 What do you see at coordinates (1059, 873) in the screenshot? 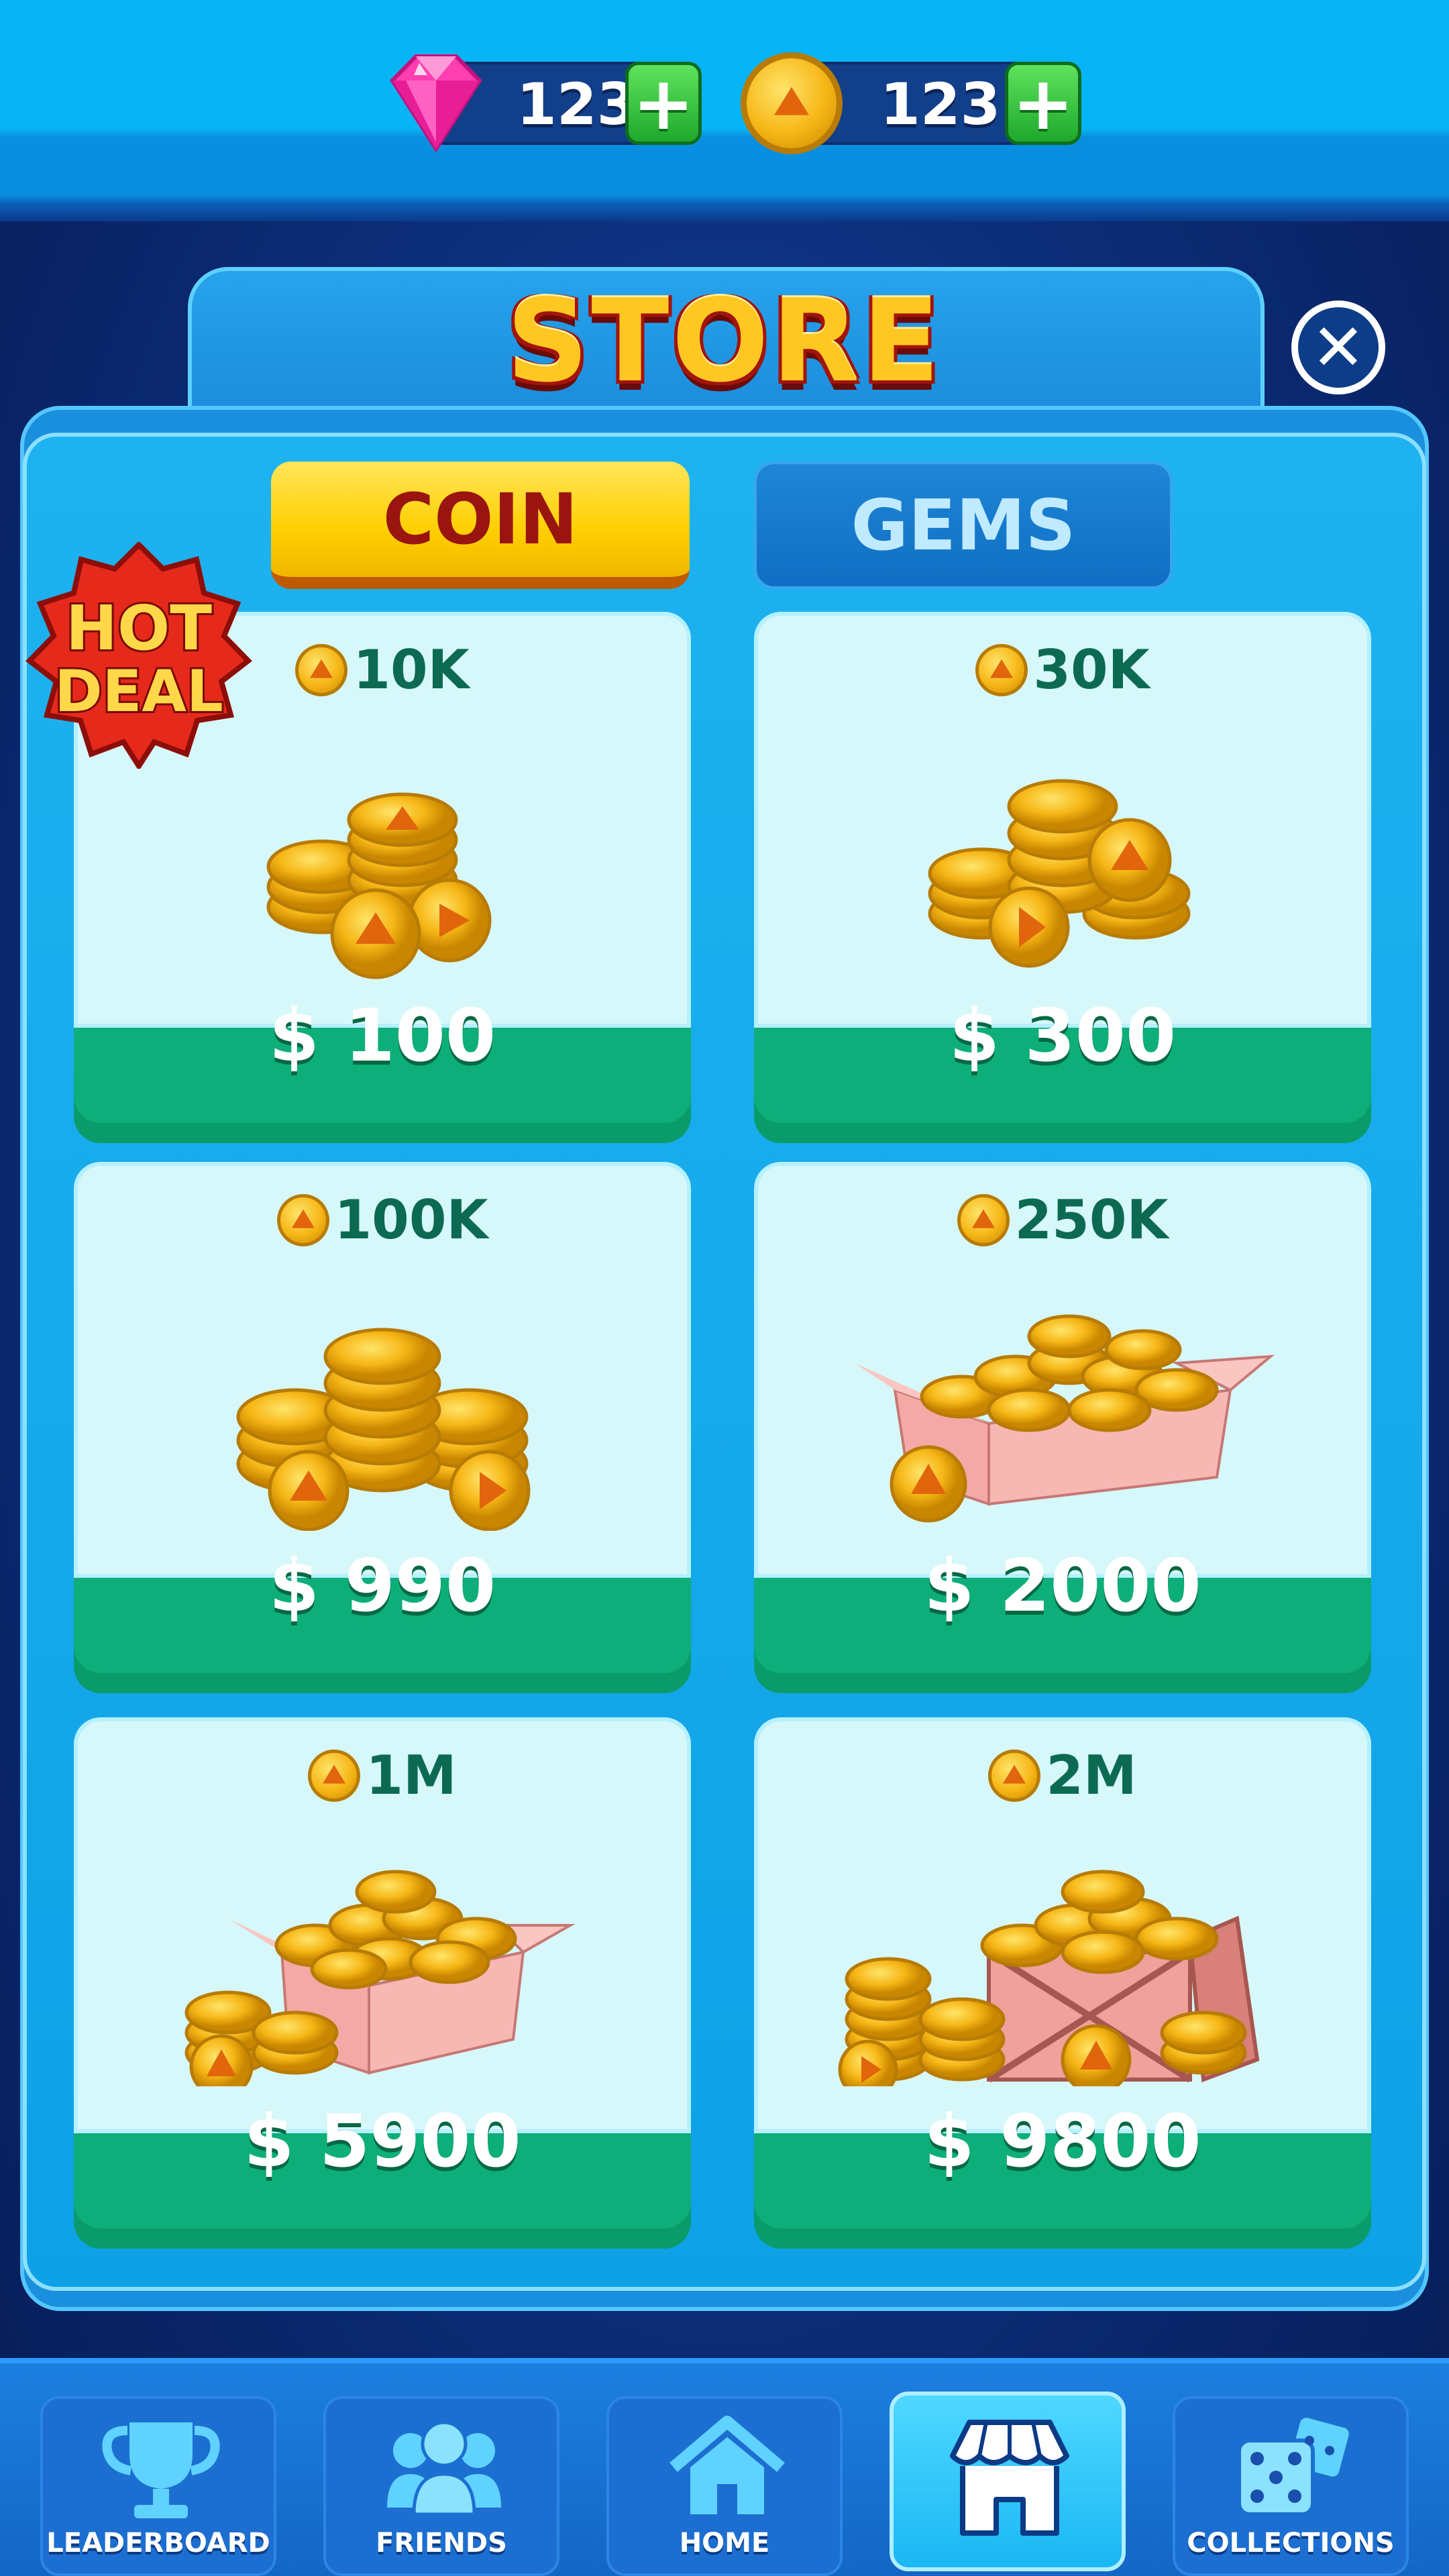
I see `coin-stack-icon` at bounding box center [1059, 873].